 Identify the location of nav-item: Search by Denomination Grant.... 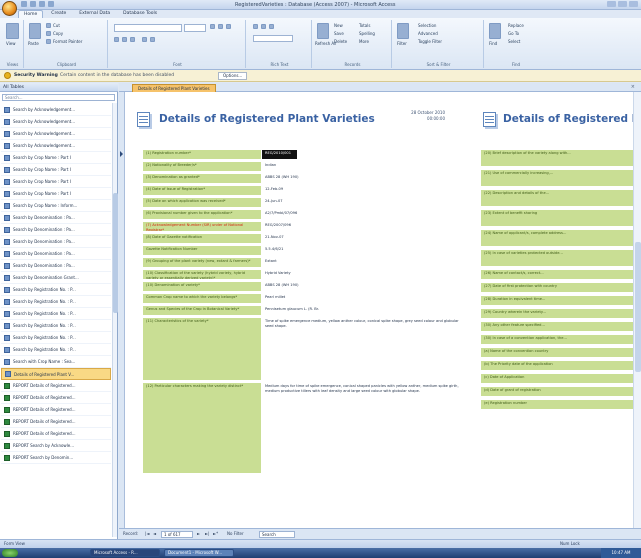
(56, 278).